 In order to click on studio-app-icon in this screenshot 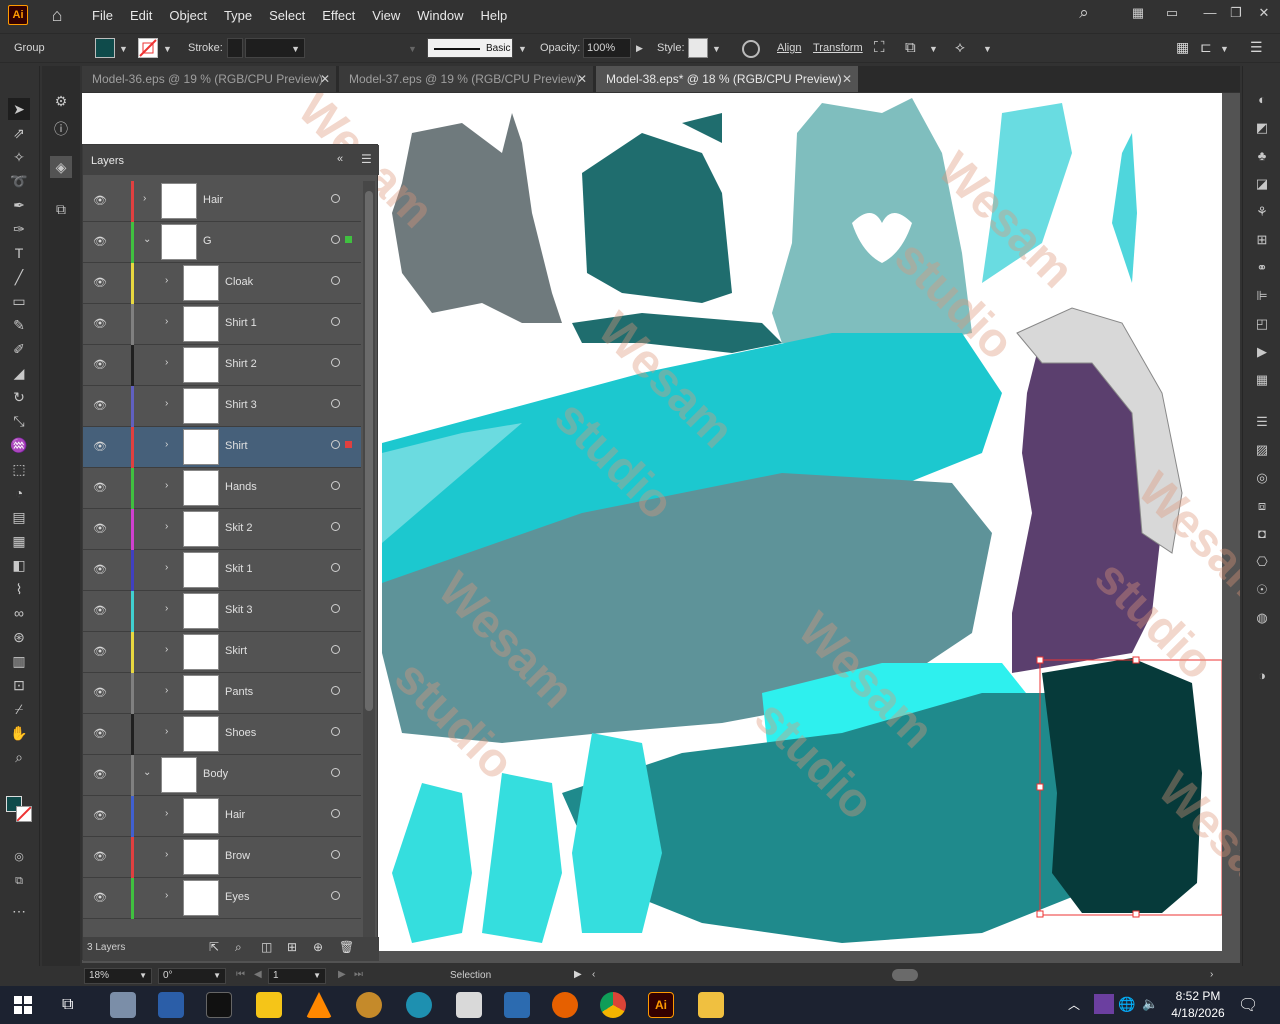, I will do `click(219, 1005)`.